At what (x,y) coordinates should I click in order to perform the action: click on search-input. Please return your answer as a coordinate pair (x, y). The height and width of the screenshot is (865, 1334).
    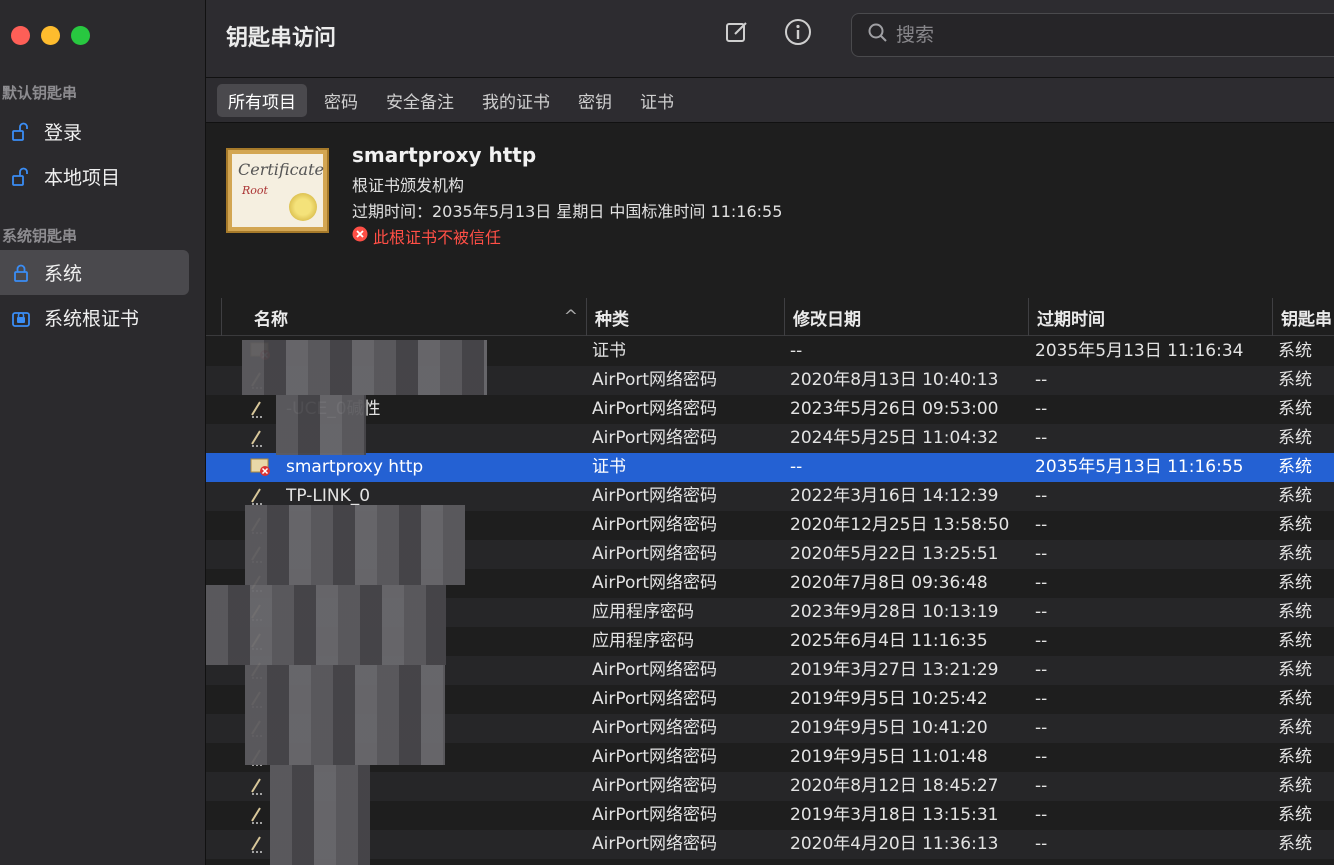
    Looking at the image, I should click on (1096, 35).